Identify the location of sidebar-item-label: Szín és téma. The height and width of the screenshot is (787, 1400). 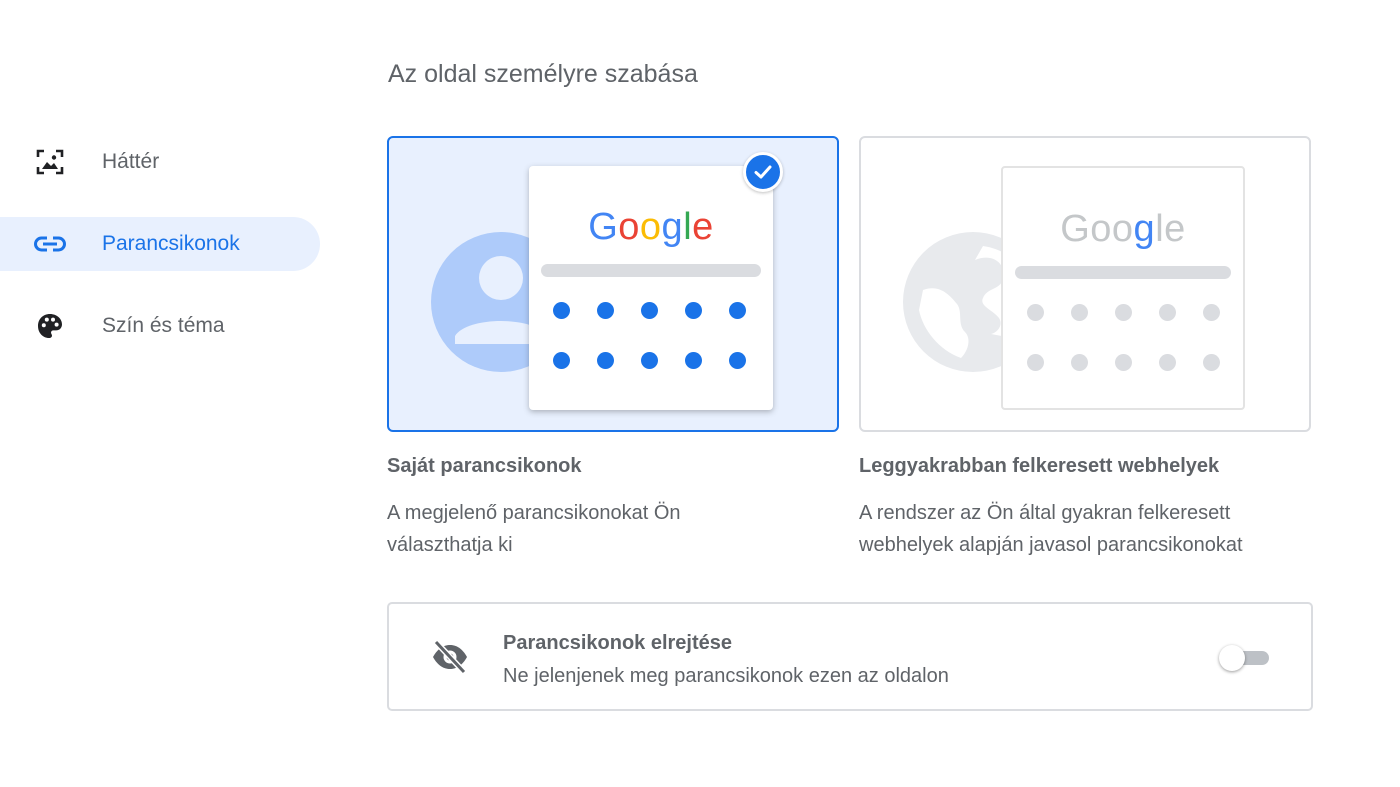
(163, 325).